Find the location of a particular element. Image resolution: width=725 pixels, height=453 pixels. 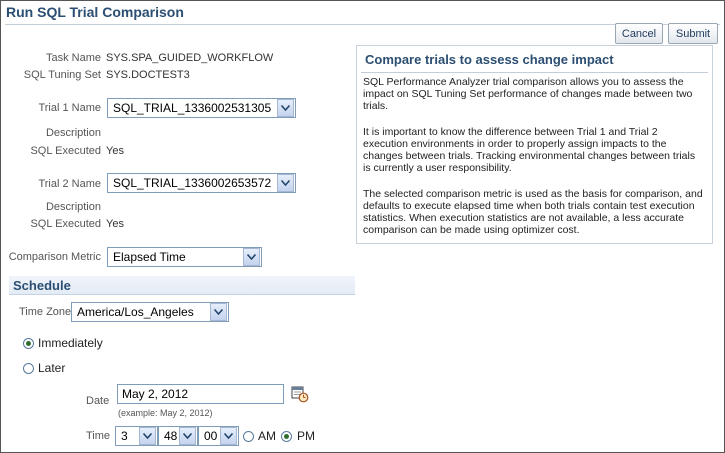

trial1-name-label: Trial 1 Name is located at coordinates (69, 108).